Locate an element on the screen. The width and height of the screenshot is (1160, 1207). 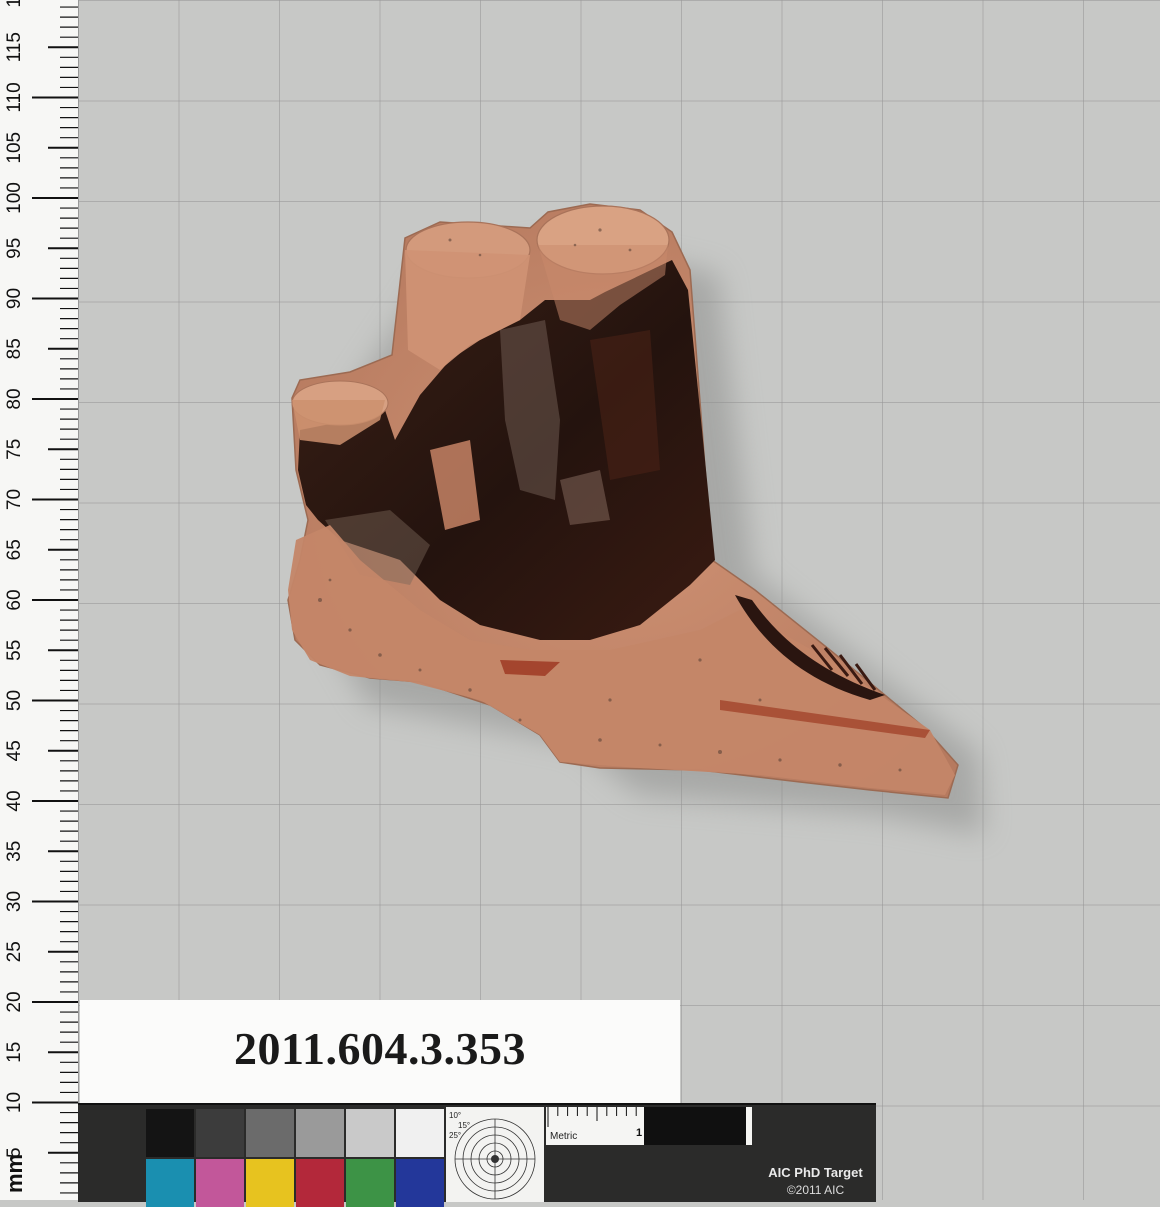
ruler-label: 105 is located at coordinates (14, 148).